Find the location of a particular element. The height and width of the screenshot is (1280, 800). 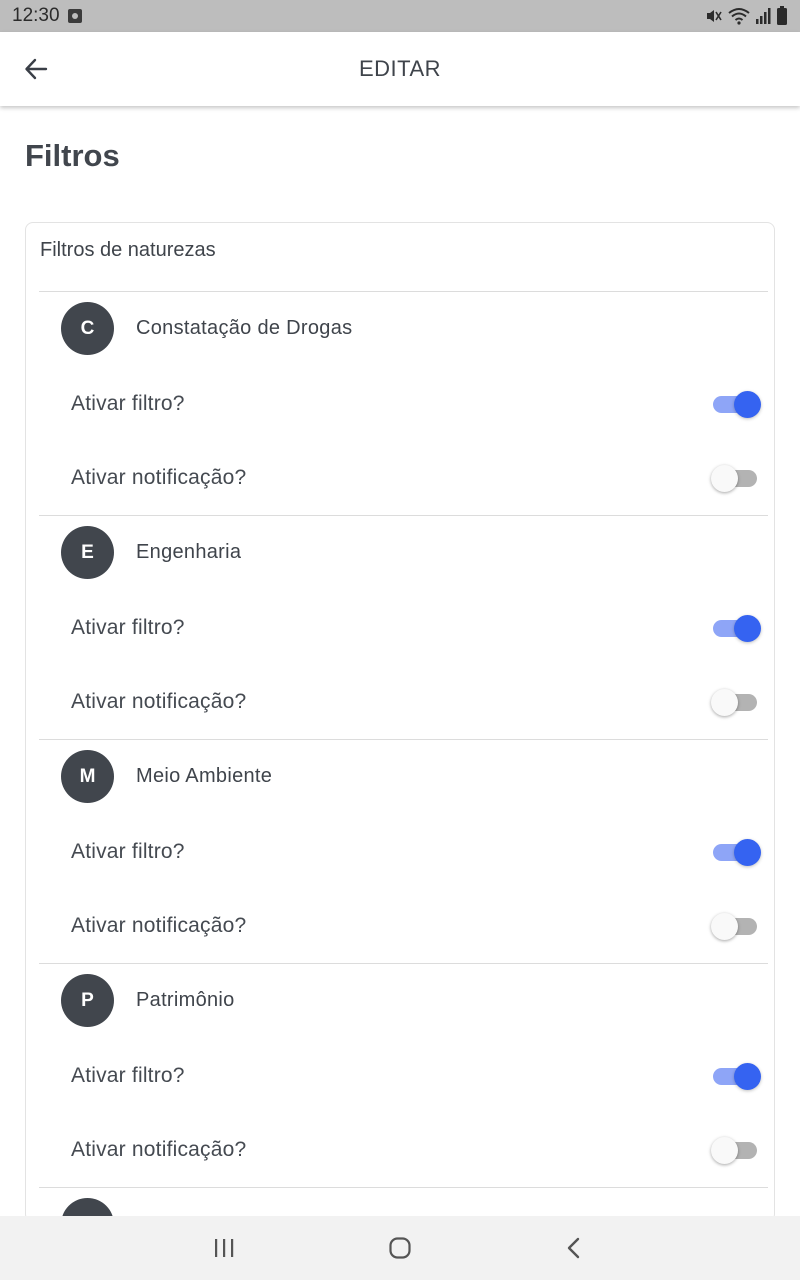

wifi-icon is located at coordinates (739, 16).